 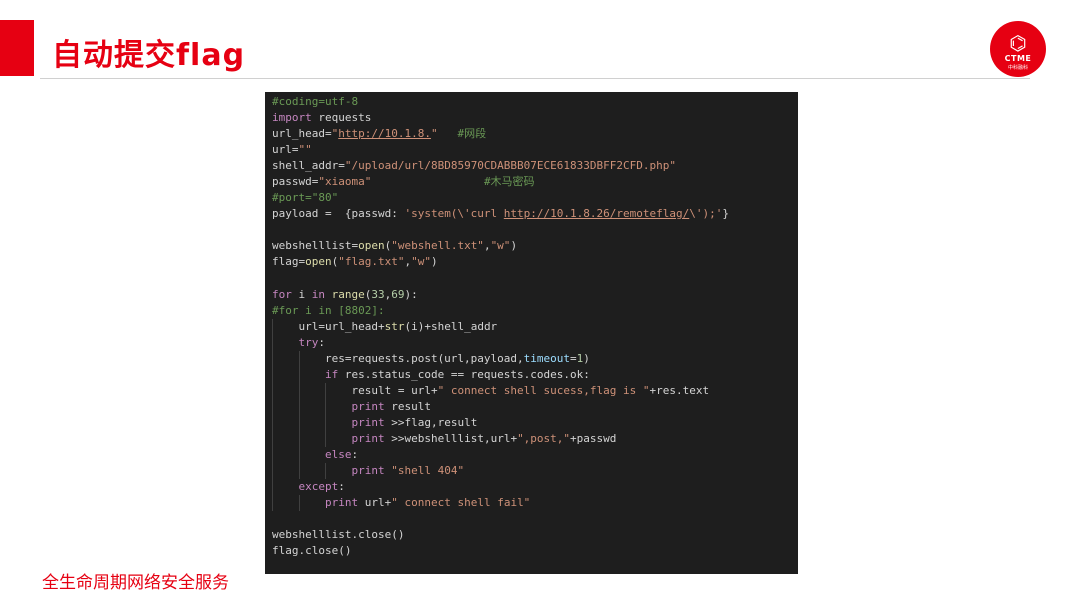 I want to click on code-line: print >>webshelllist,url+",post,"+passwd, so click(x=535, y=439).